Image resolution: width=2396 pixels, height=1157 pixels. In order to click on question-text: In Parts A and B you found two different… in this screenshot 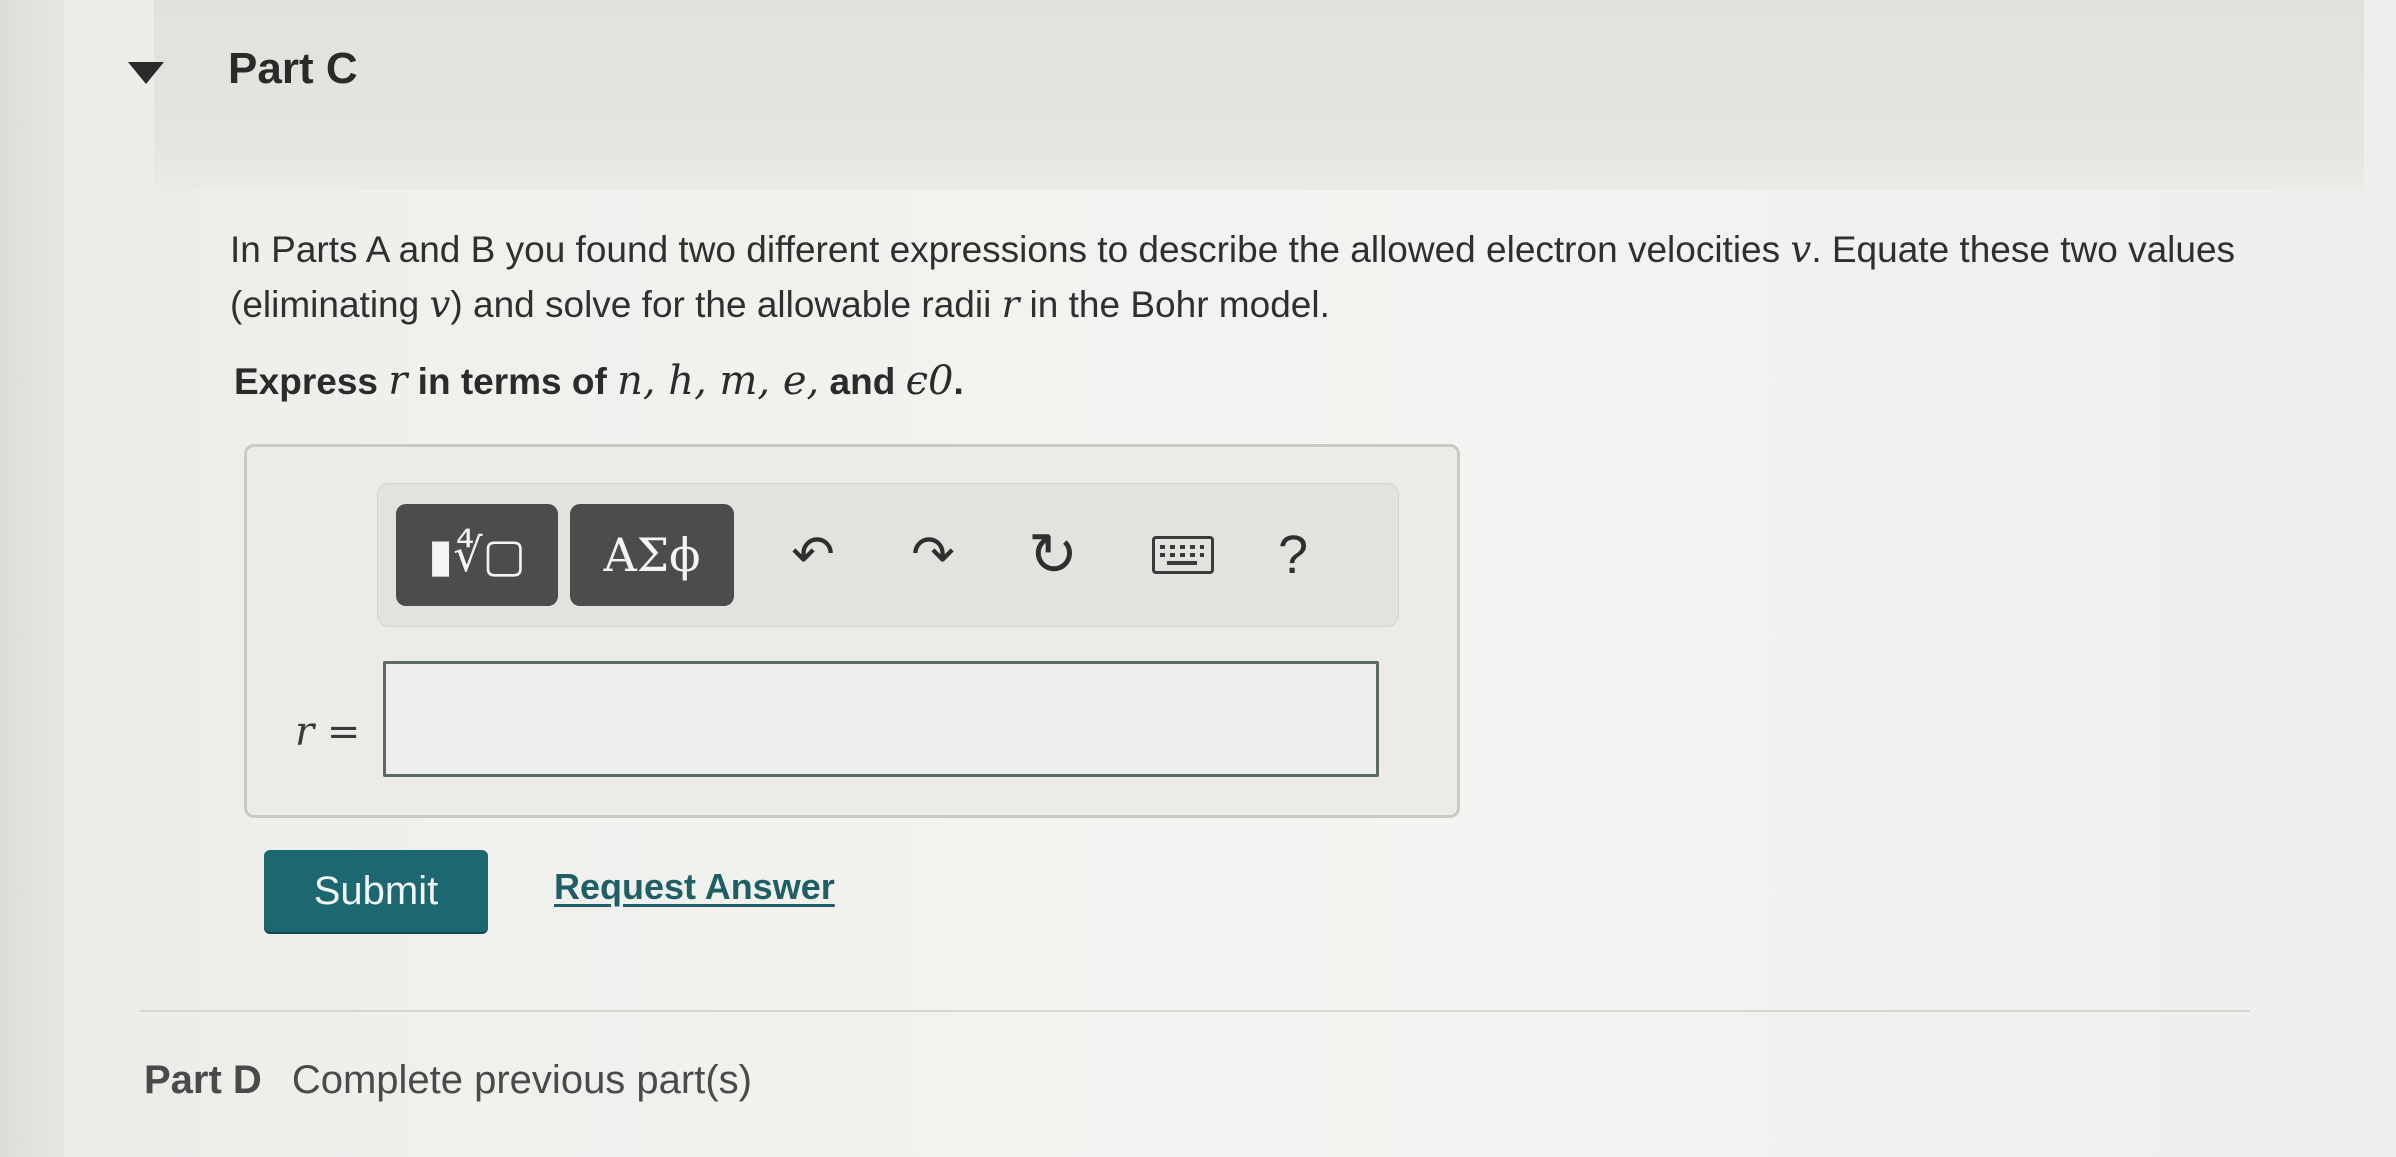, I will do `click(1233, 277)`.